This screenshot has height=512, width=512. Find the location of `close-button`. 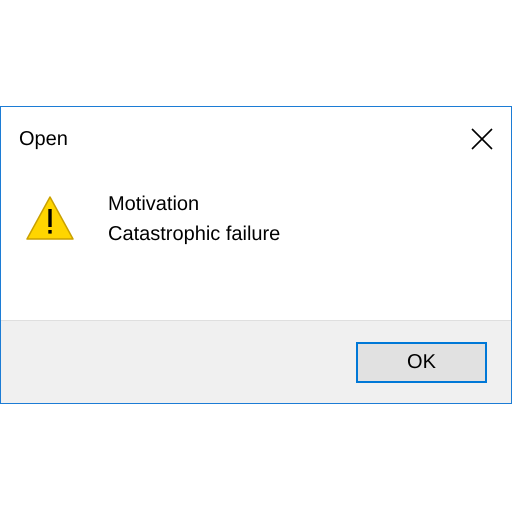

close-button is located at coordinates (482, 139).